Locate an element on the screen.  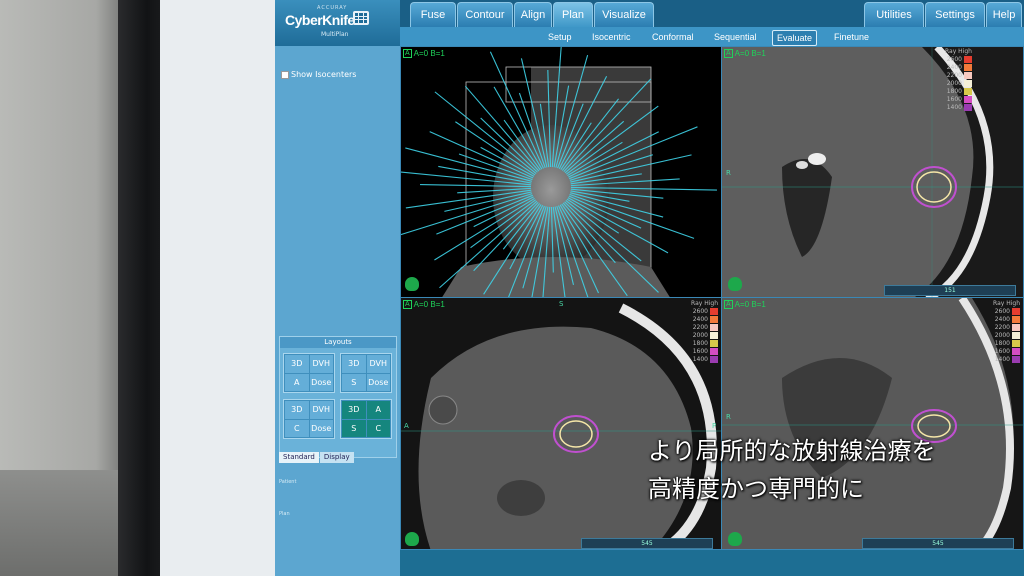
brand-company: ACCURAY is located at coordinates (332, 8).